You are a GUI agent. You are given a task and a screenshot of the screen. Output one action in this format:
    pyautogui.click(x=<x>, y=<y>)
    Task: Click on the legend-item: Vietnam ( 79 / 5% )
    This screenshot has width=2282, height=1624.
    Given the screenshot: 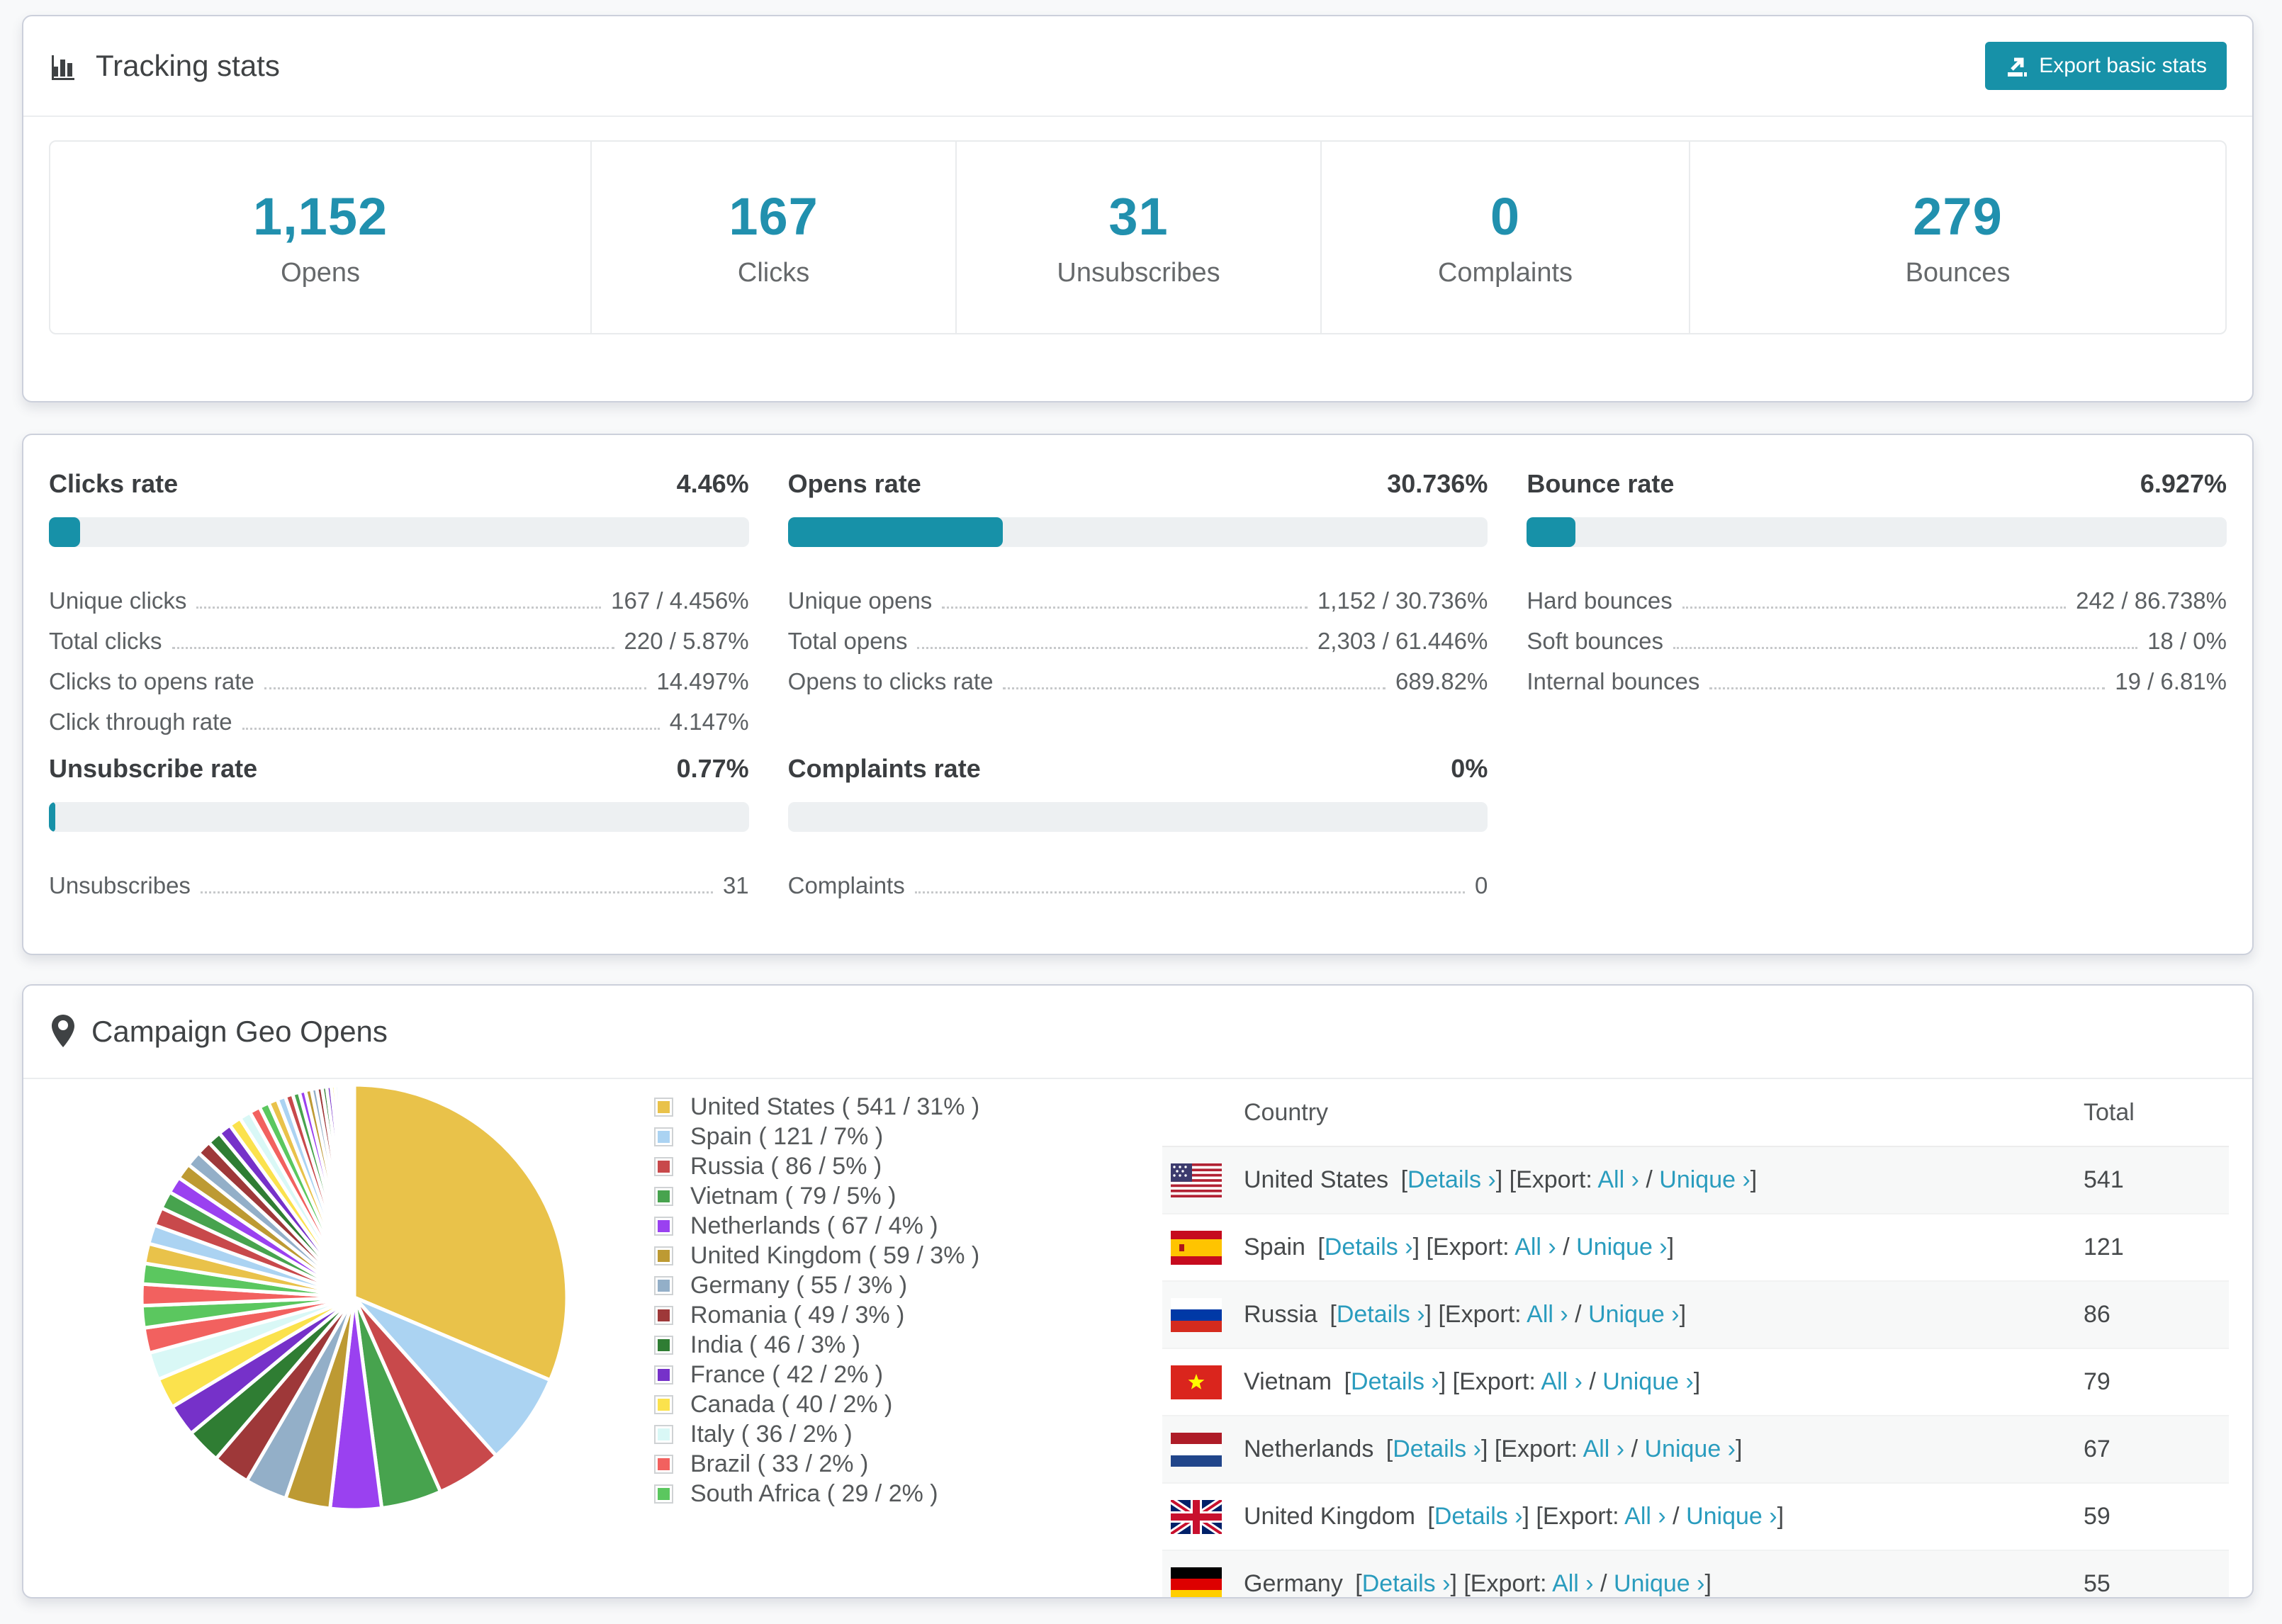 What is the action you would take?
    pyautogui.click(x=816, y=1196)
    